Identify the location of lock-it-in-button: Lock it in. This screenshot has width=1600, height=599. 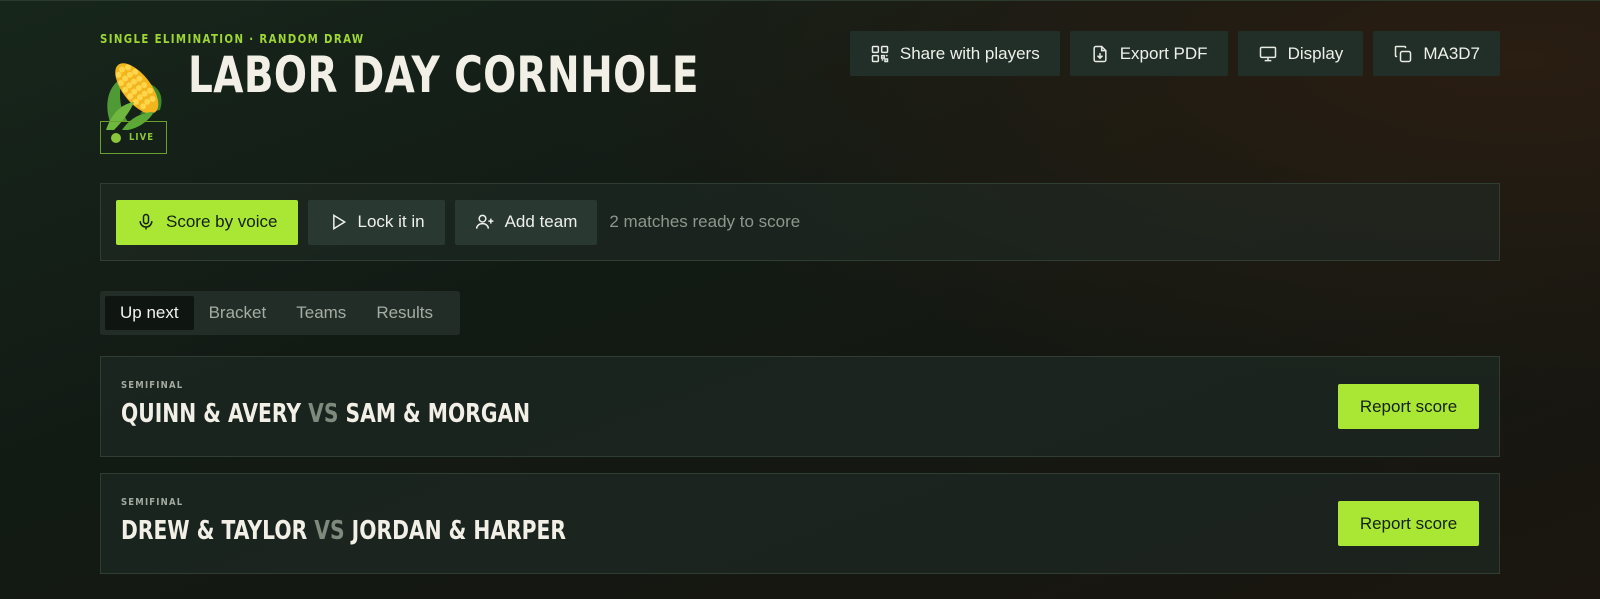
(376, 222).